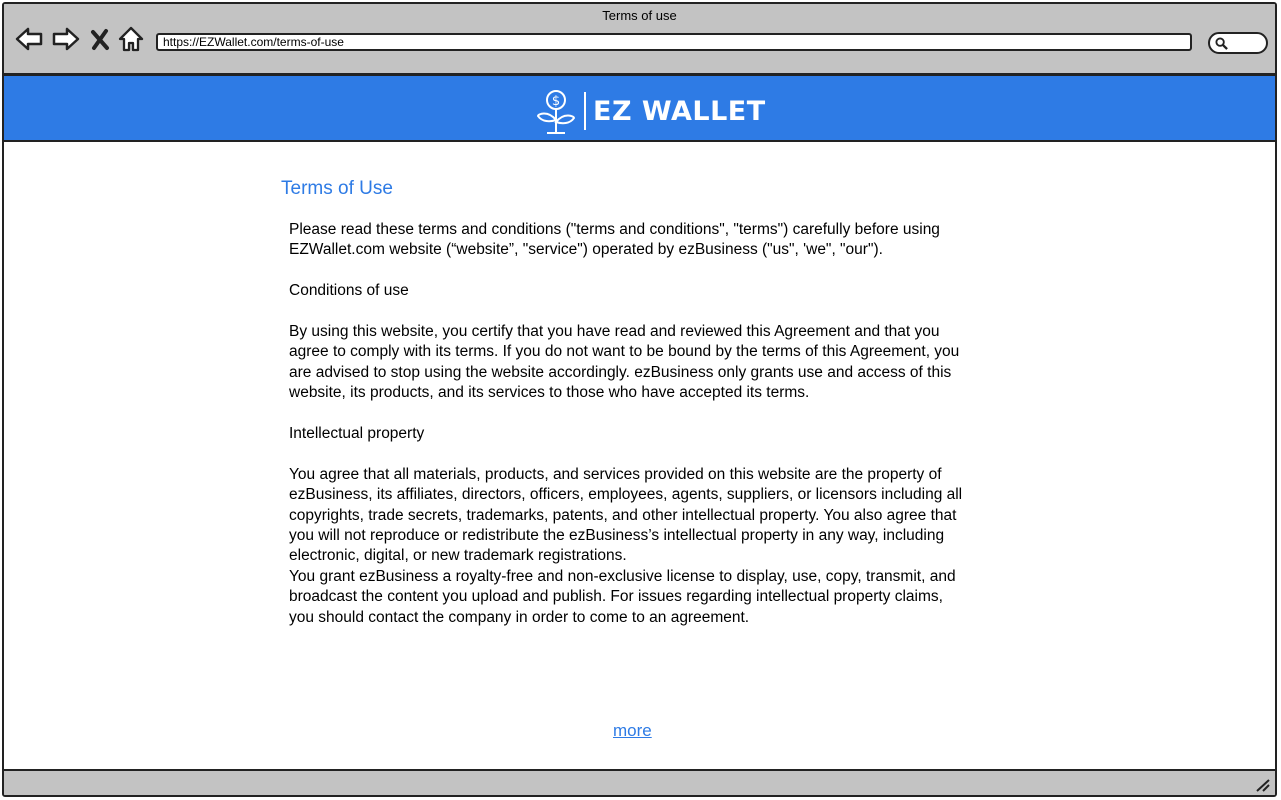 The image size is (1281, 800). Describe the element at coordinates (66, 39) in the screenshot. I see `forward-icon` at that location.